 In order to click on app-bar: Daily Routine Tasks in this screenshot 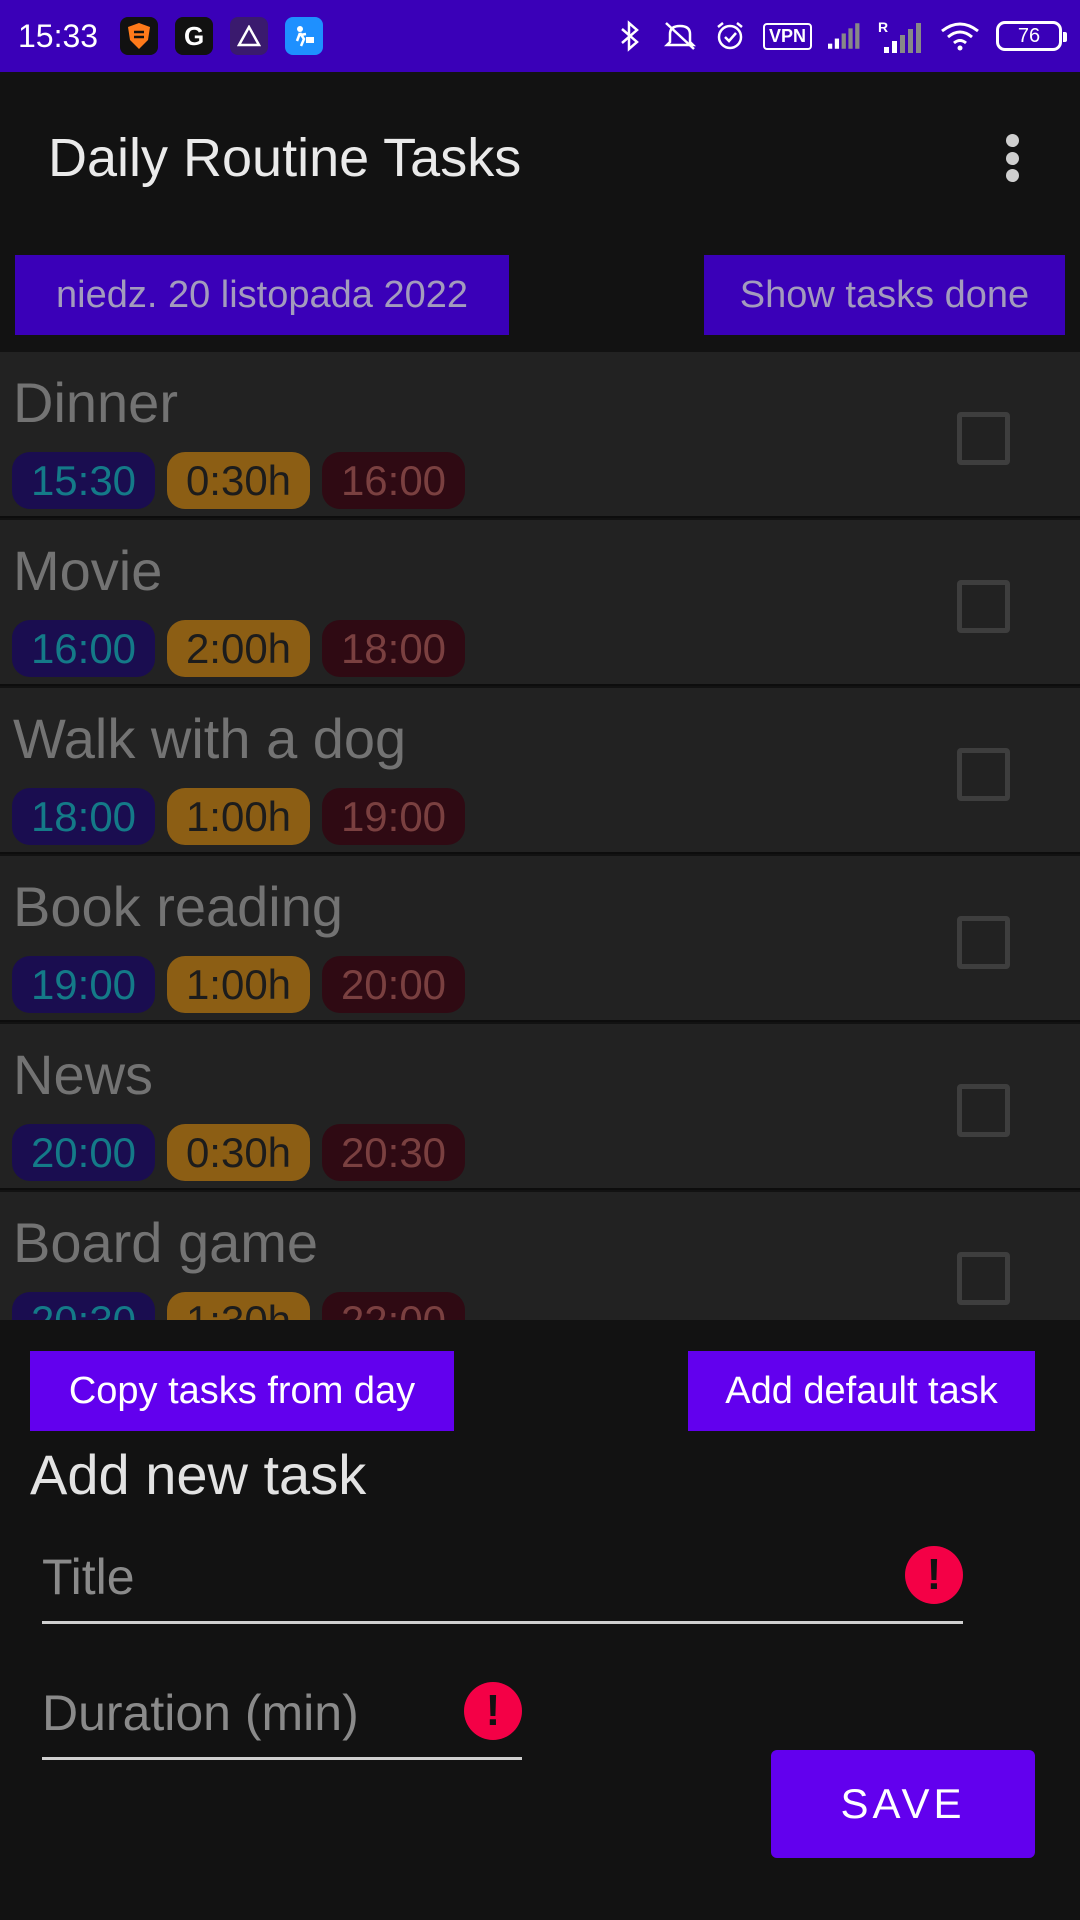, I will do `click(540, 158)`.